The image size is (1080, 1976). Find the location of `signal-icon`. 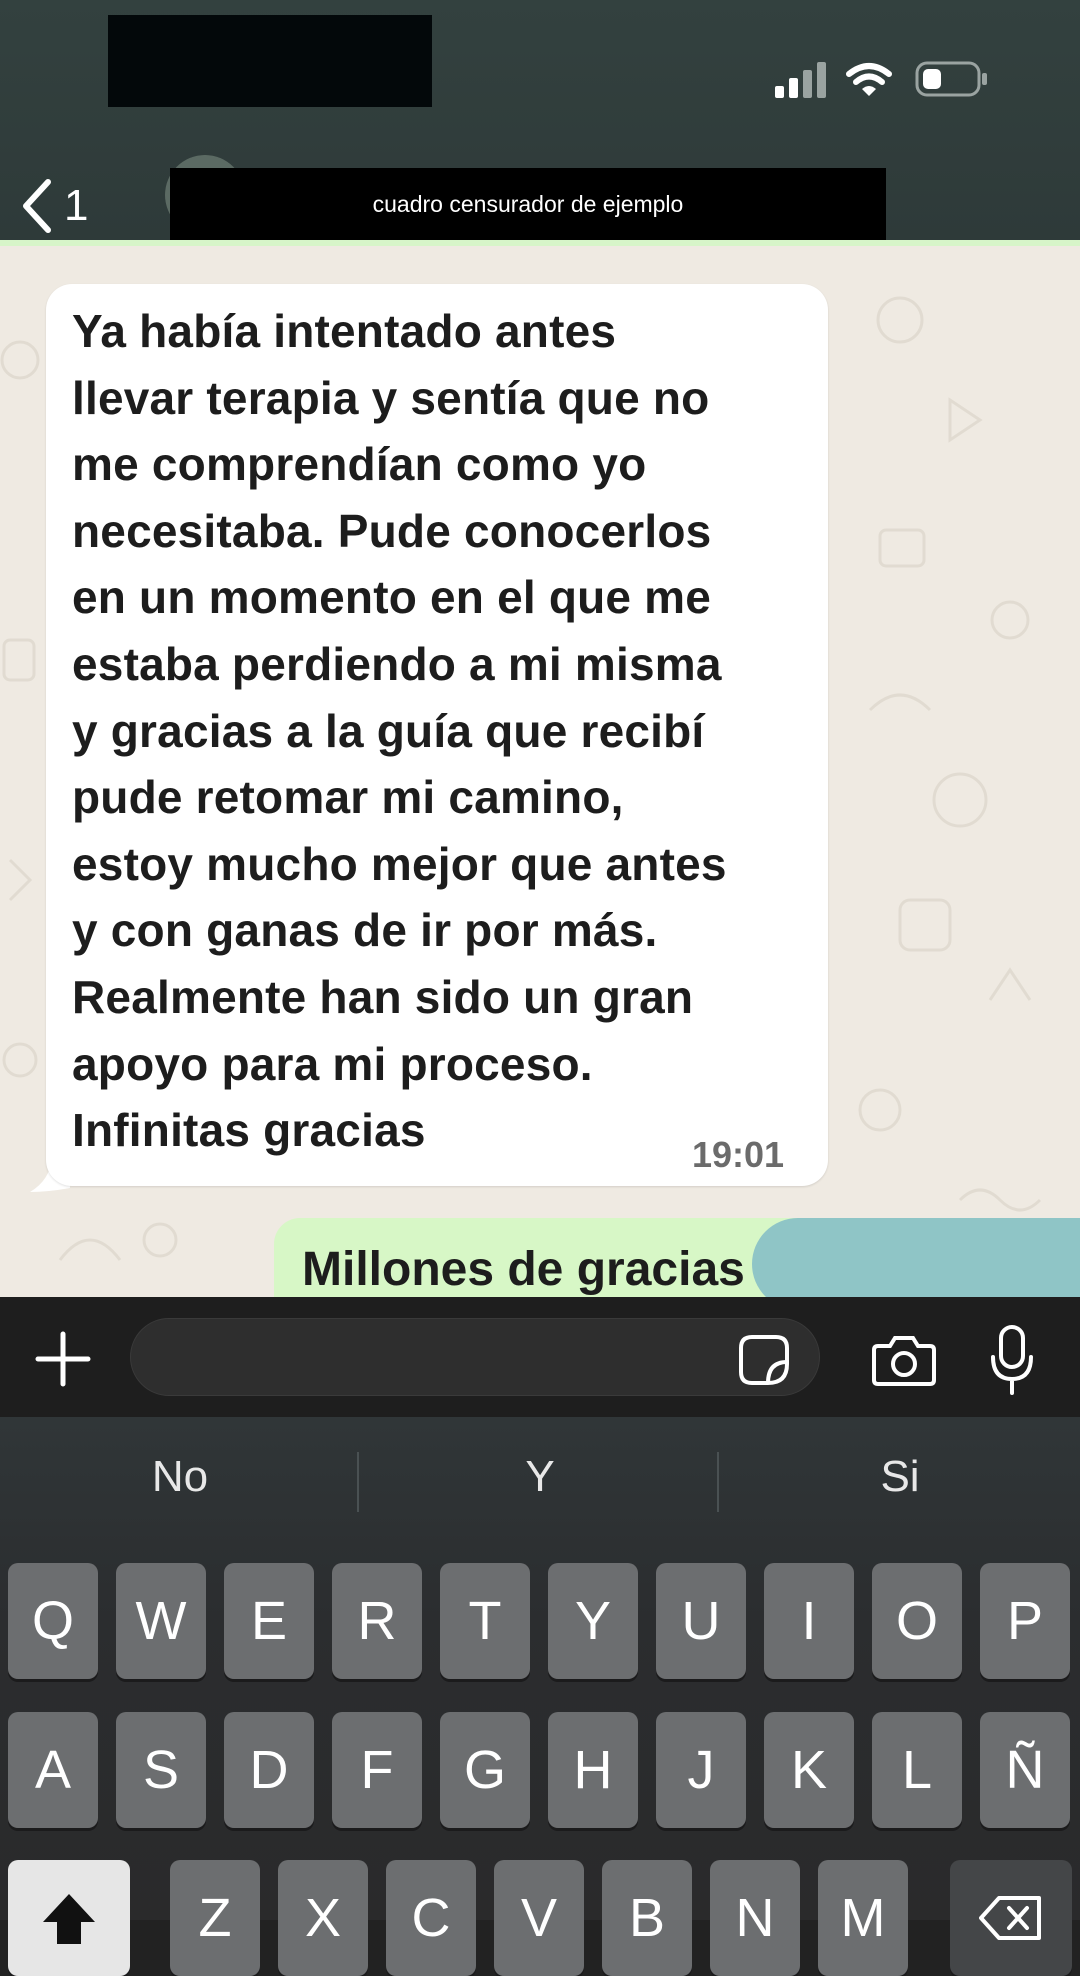

signal-icon is located at coordinates (801, 80).